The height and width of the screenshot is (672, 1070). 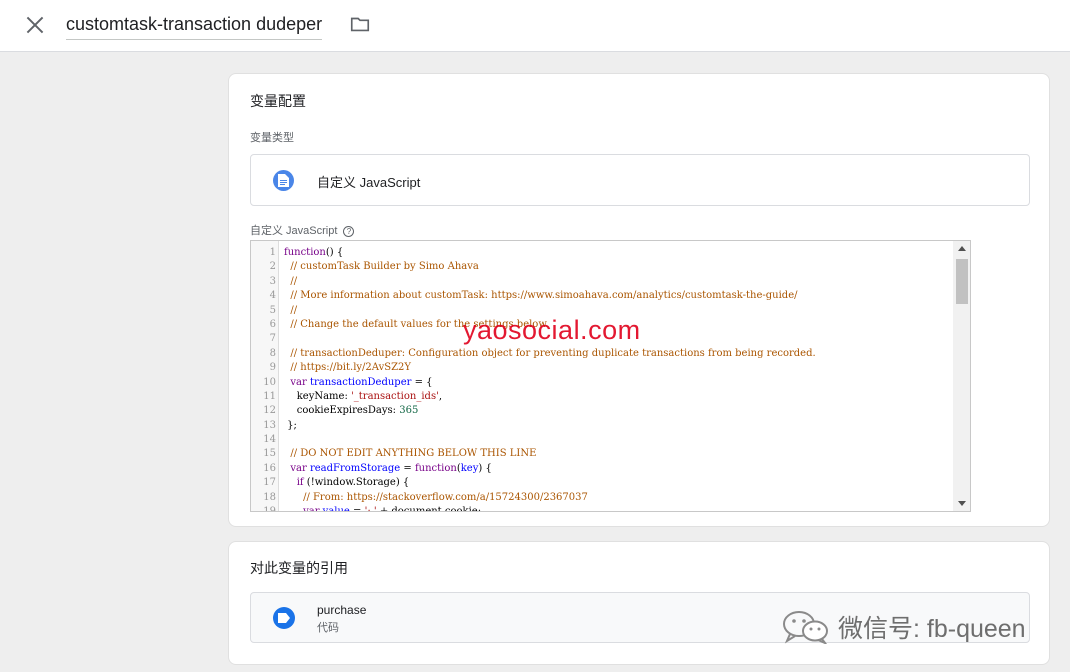 What do you see at coordinates (269, 483) in the screenshot?
I see `line-number: 17` at bounding box center [269, 483].